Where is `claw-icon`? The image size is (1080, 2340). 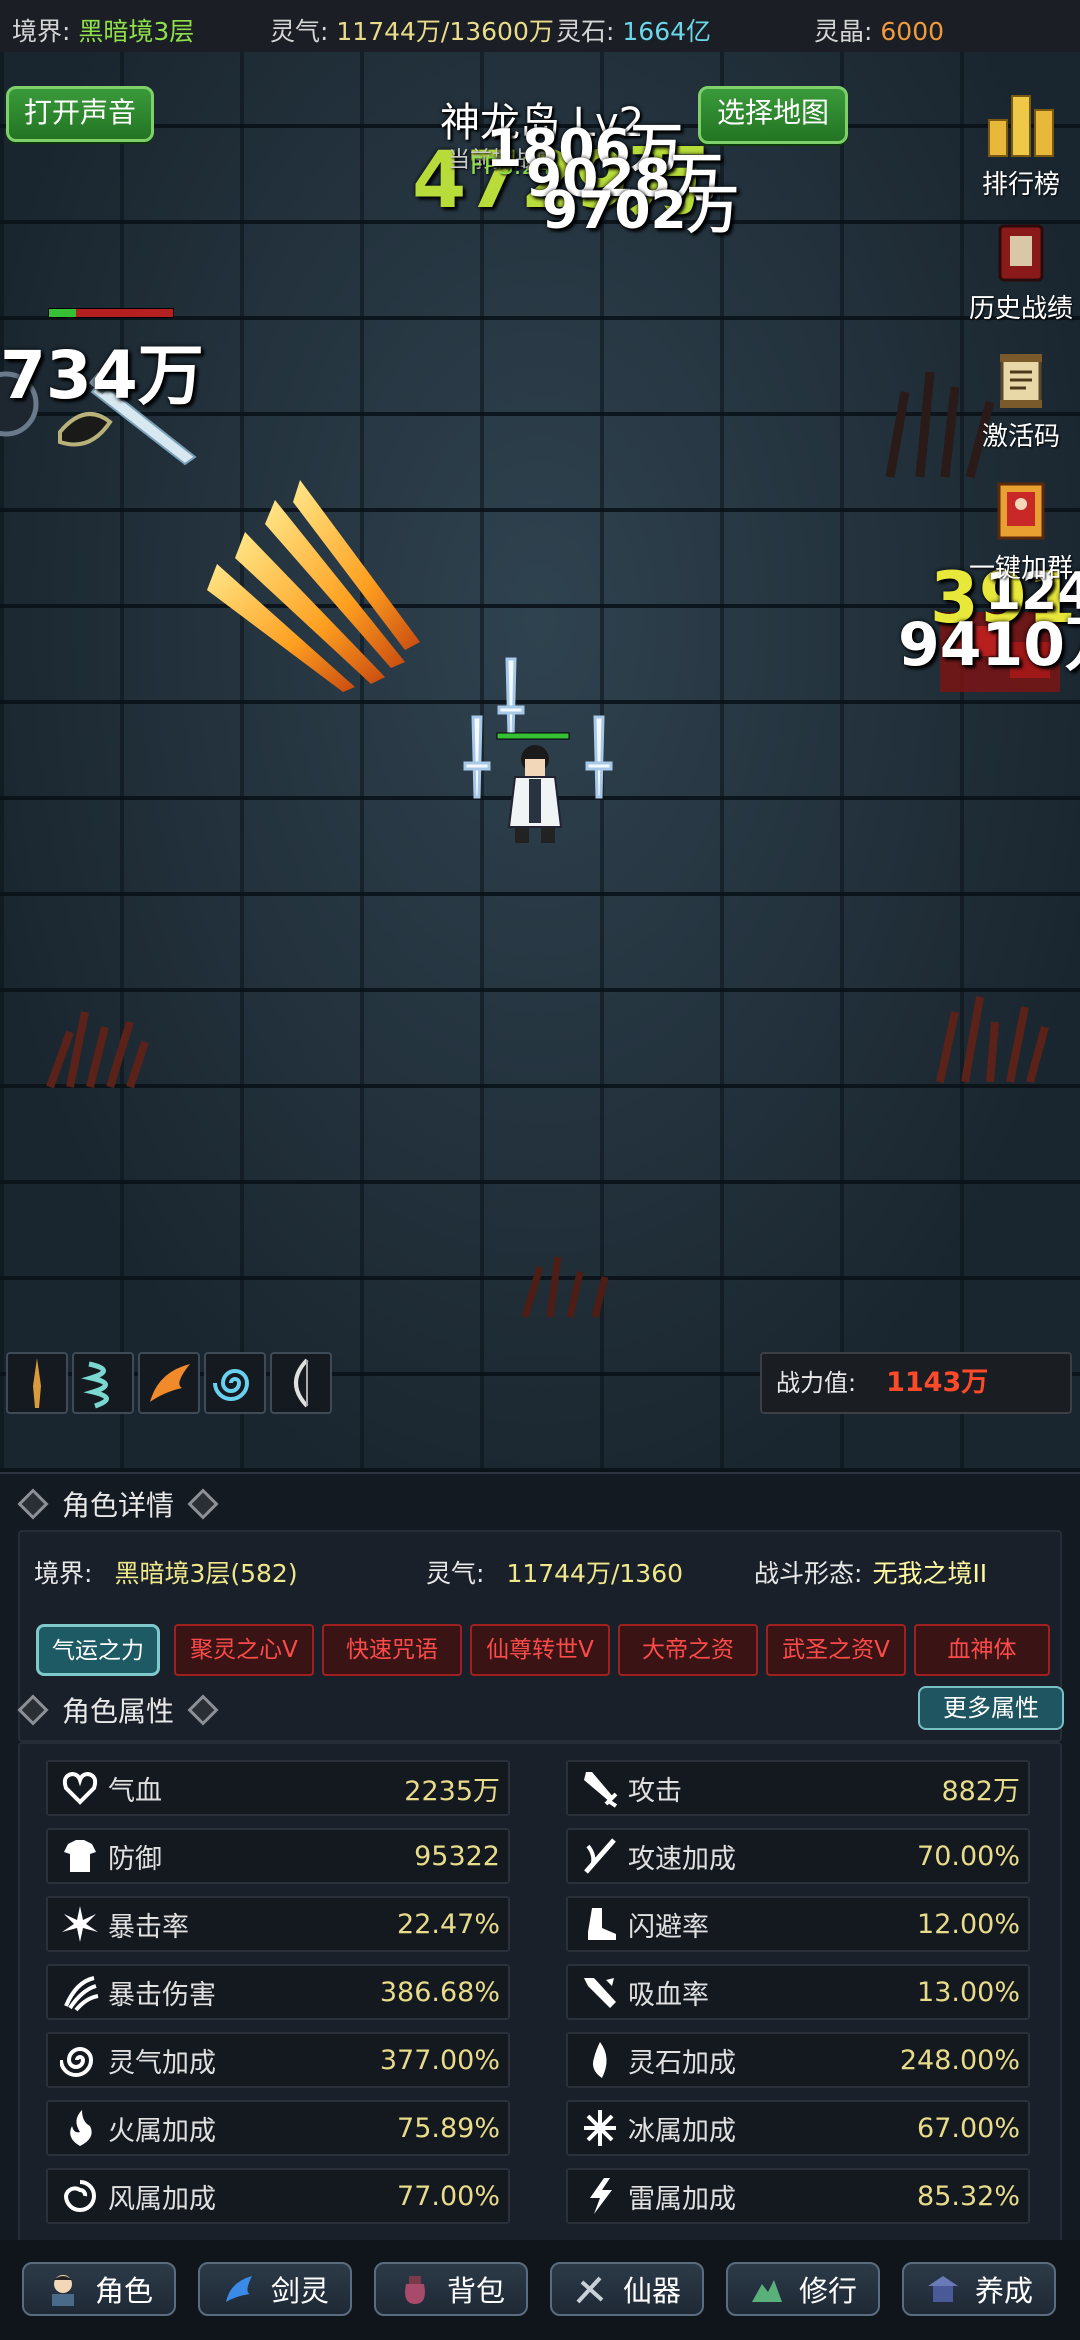
claw-icon is located at coordinates (81, 1994).